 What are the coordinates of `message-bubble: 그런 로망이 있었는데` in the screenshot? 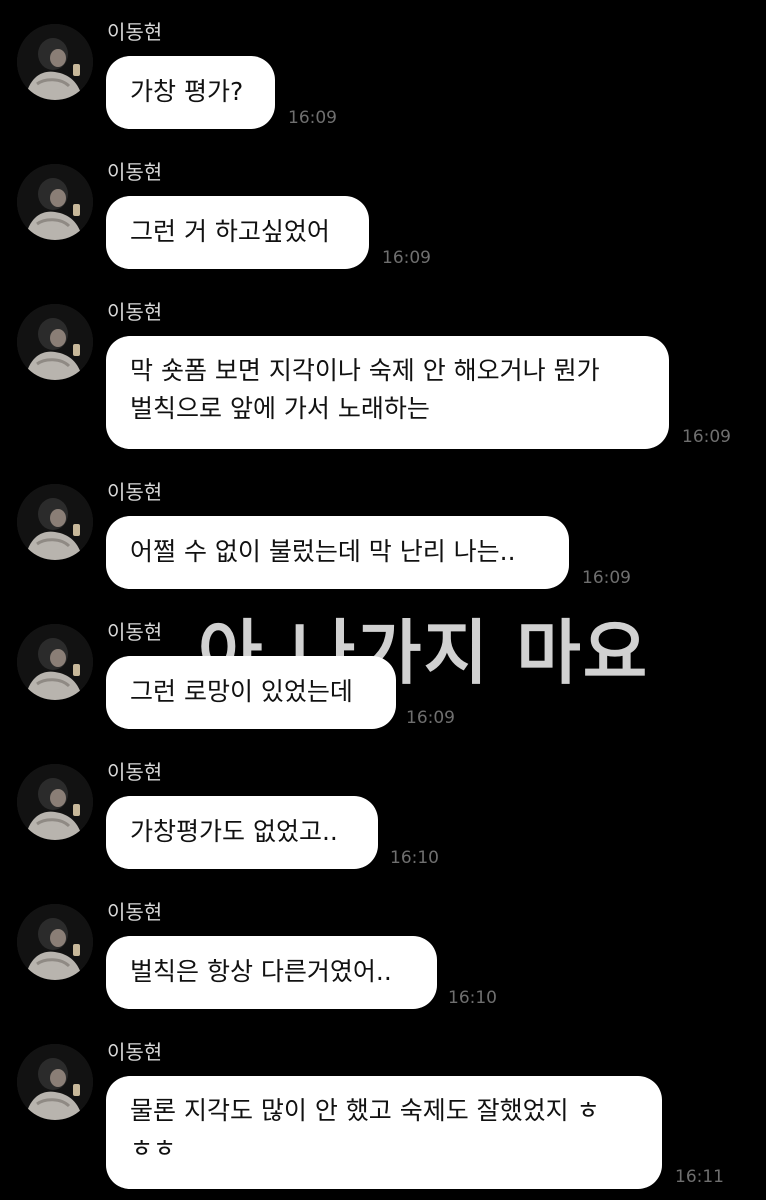 It's located at (251, 692).